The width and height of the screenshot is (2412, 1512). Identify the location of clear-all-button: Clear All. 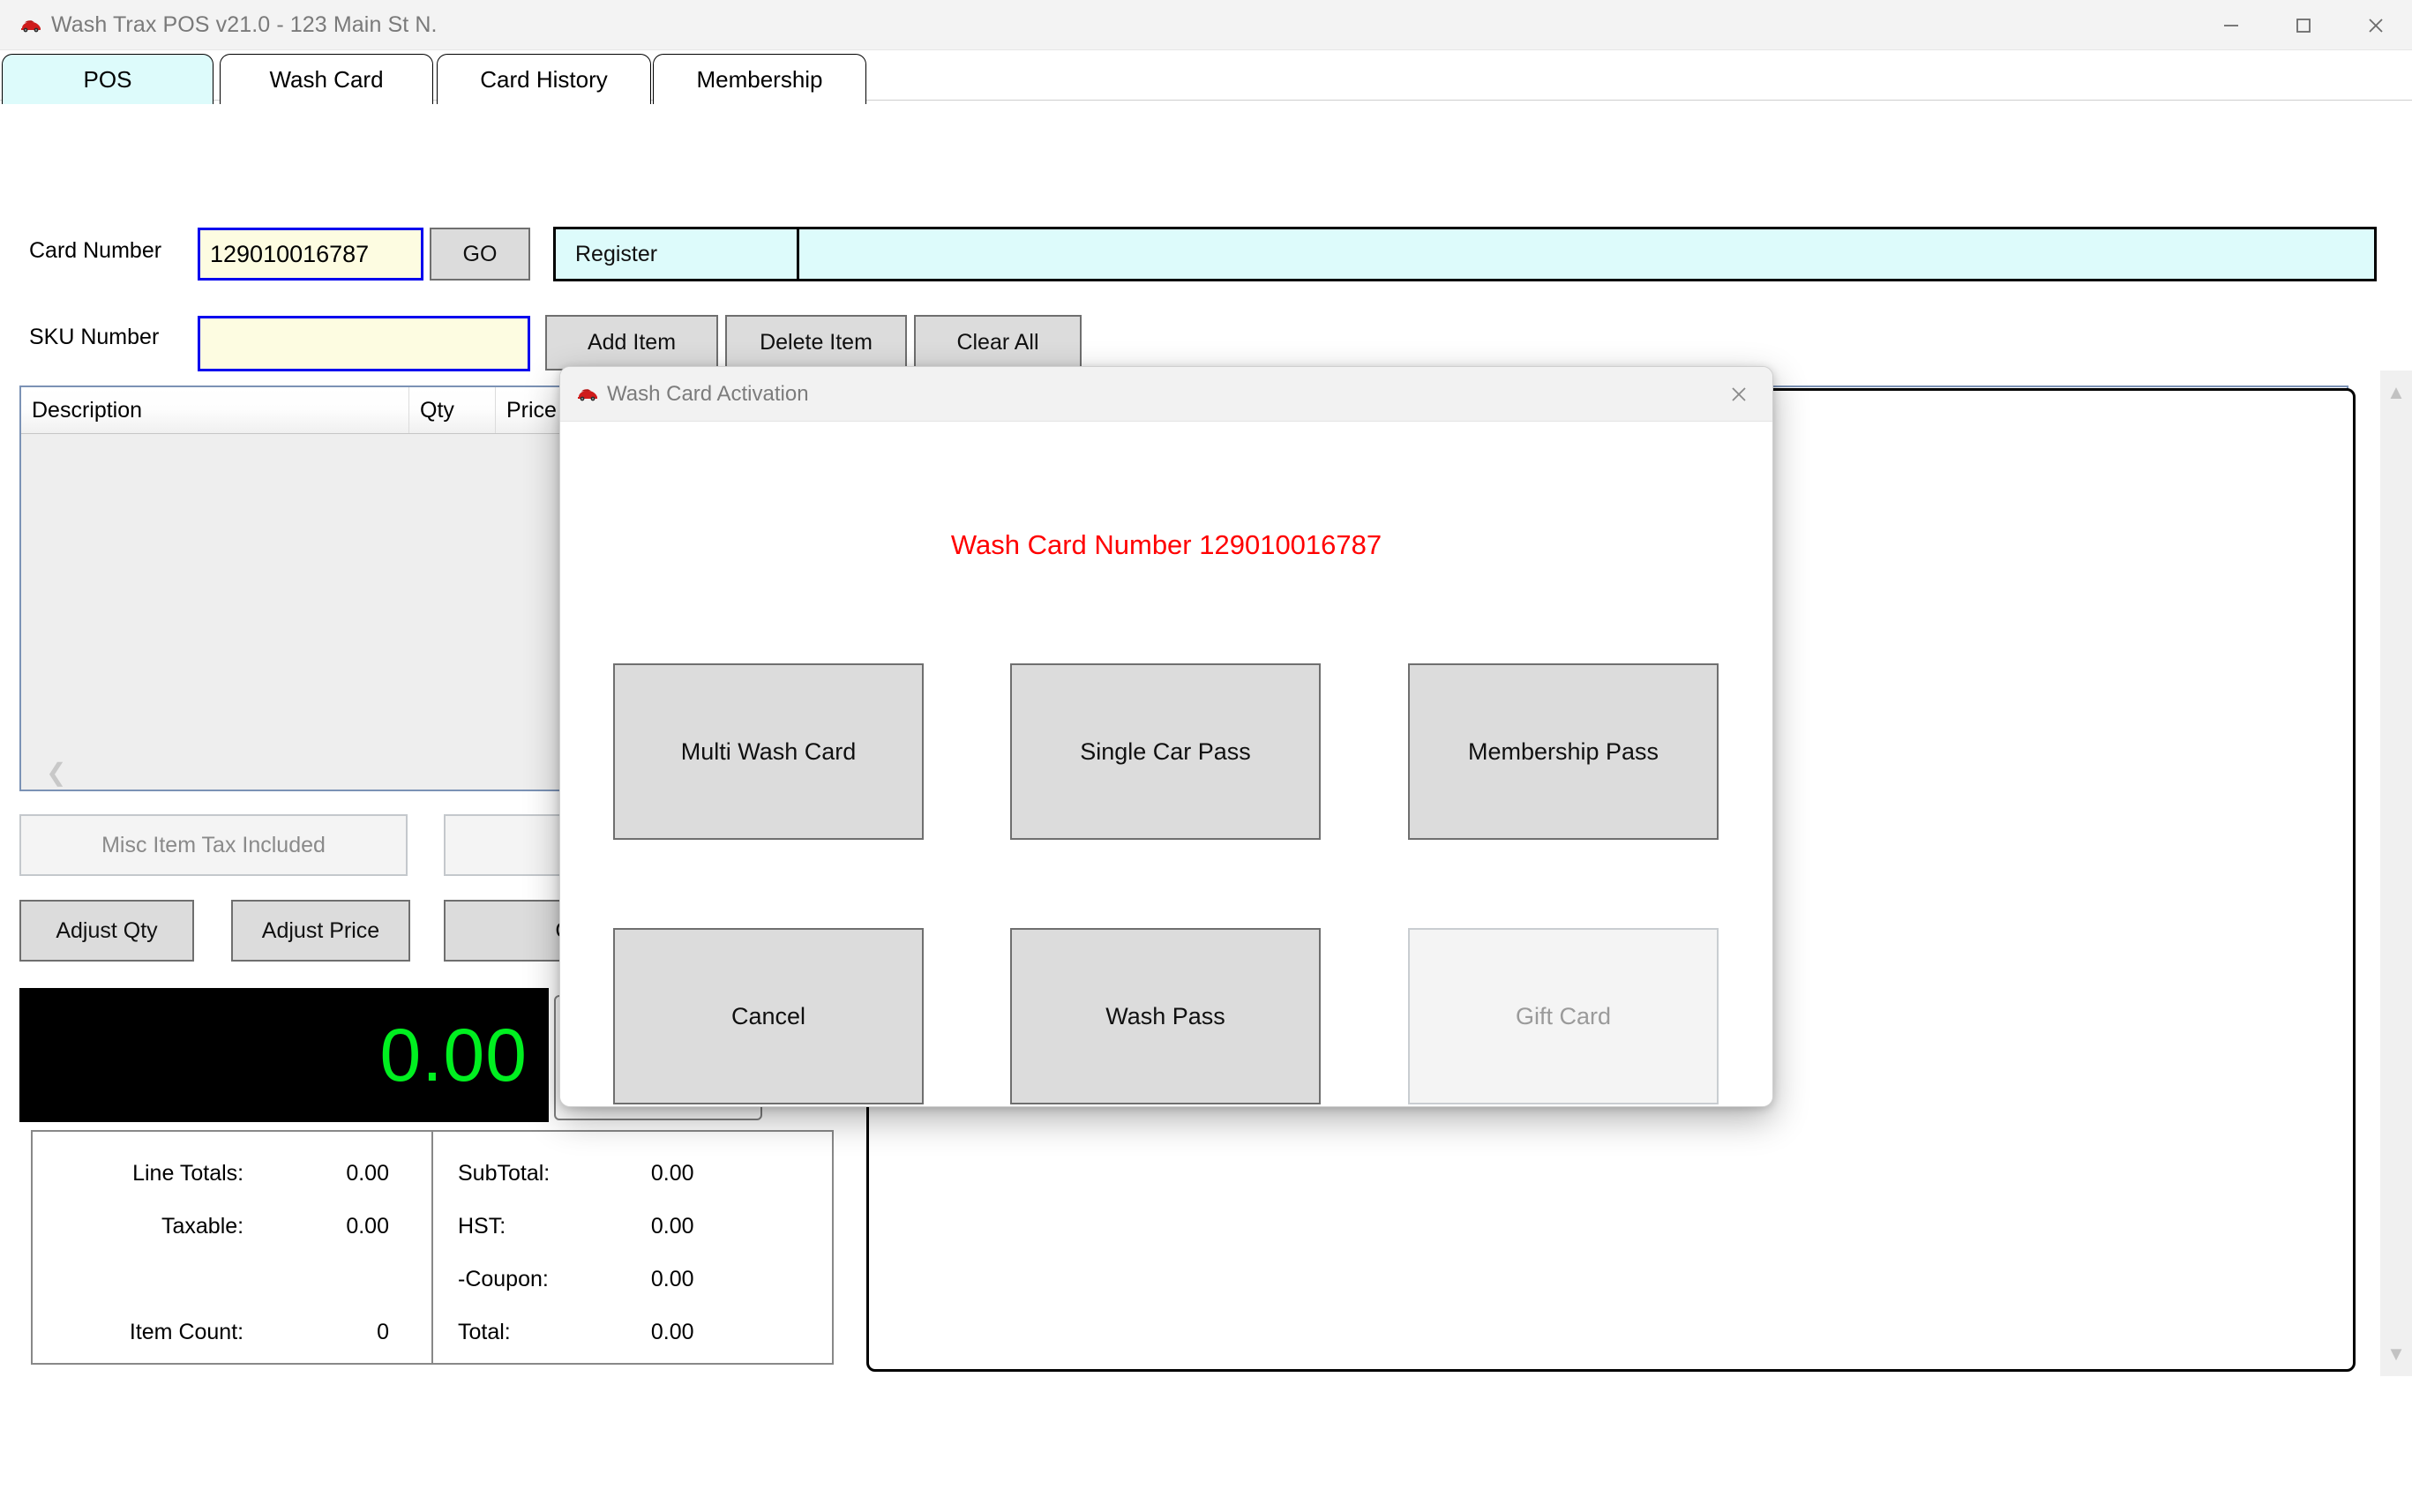
(998, 343).